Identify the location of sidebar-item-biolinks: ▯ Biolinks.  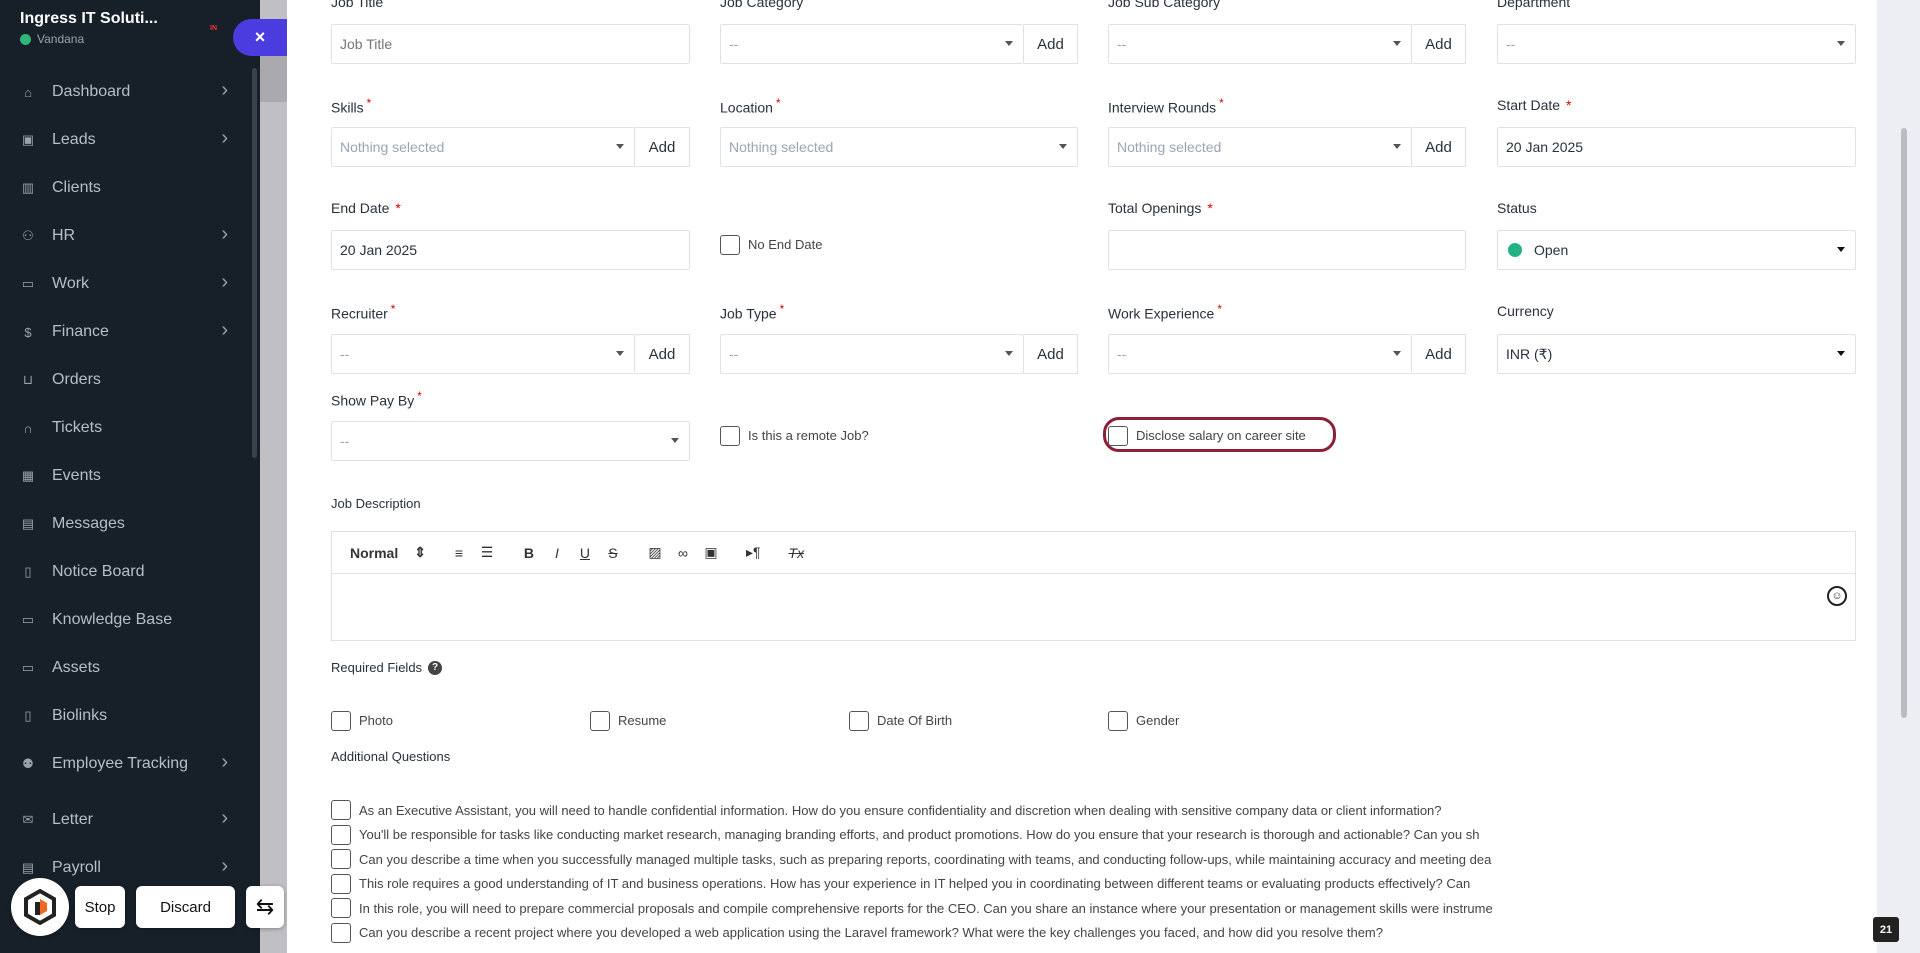
(126, 716).